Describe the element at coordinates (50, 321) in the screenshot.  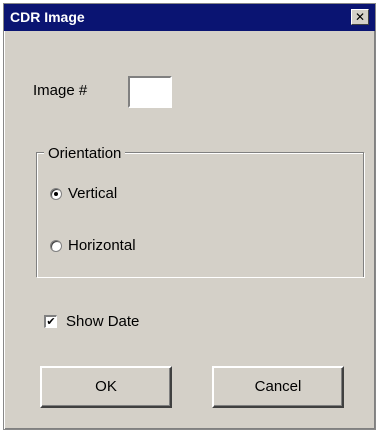
I see `show-date-checkbox: ✔` at that location.